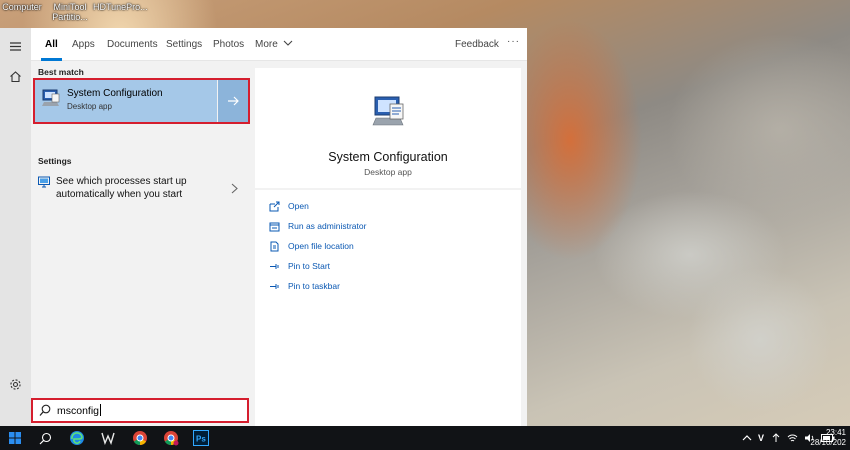 This screenshot has width=850, height=450. I want to click on taskbar-wordpad, so click(109, 438).